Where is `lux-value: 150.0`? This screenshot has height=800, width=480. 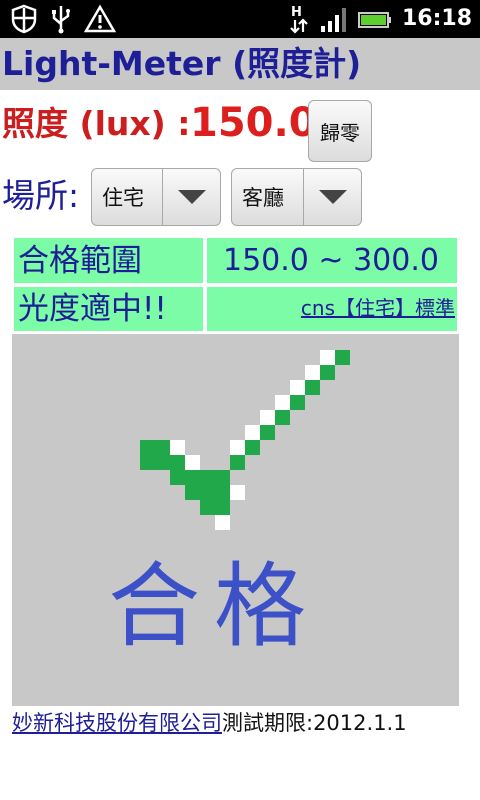 lux-value: 150.0 is located at coordinates (253, 123).